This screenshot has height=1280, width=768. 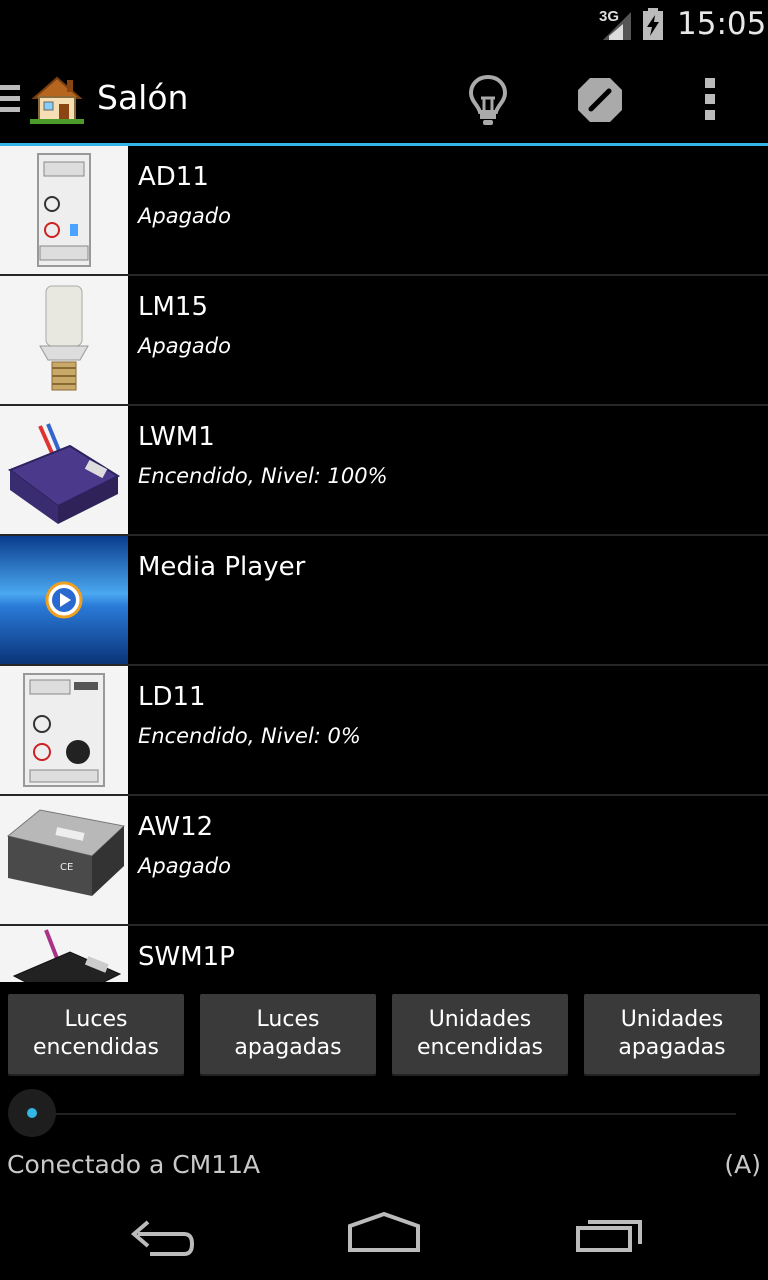 What do you see at coordinates (172, 697) in the screenshot?
I see `device-name: LD11` at bounding box center [172, 697].